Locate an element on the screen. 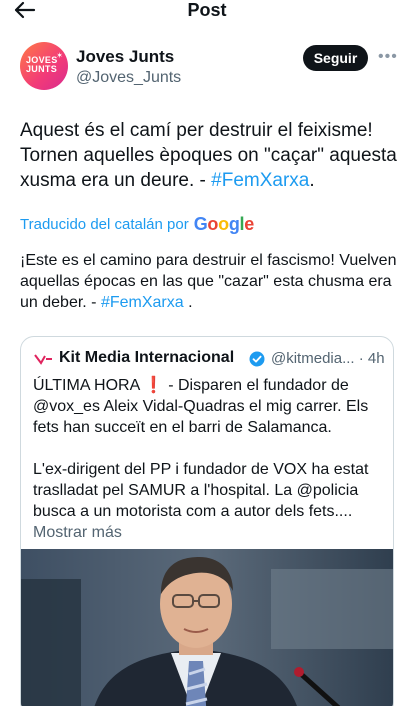 Image resolution: width=414 pixels, height=706 pixels. quoted-time: · 4h is located at coordinates (371, 358).